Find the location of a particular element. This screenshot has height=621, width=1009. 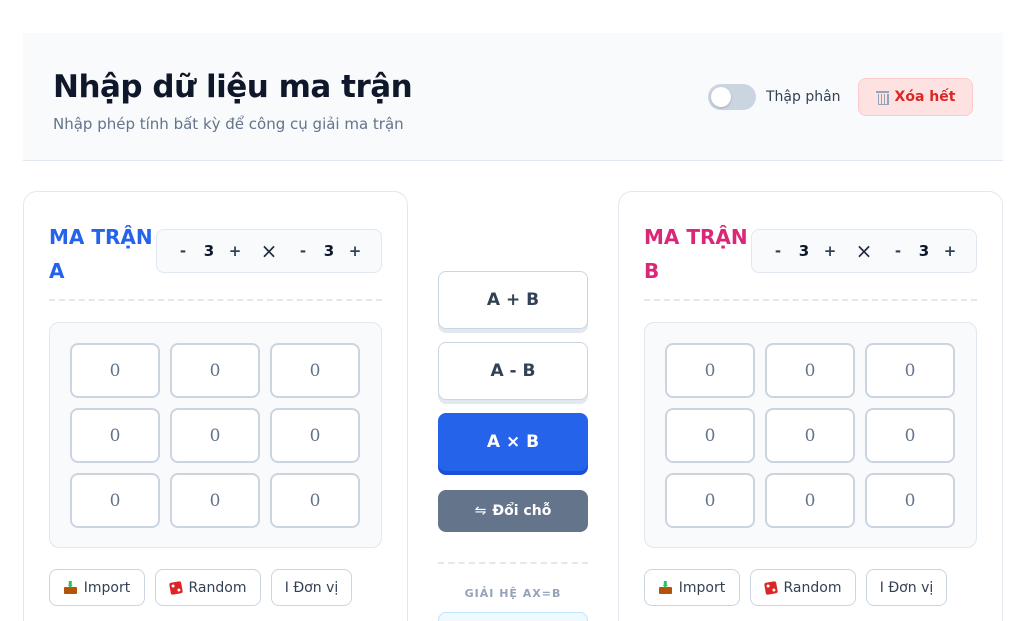

decimal-toggle is located at coordinates (732, 97).